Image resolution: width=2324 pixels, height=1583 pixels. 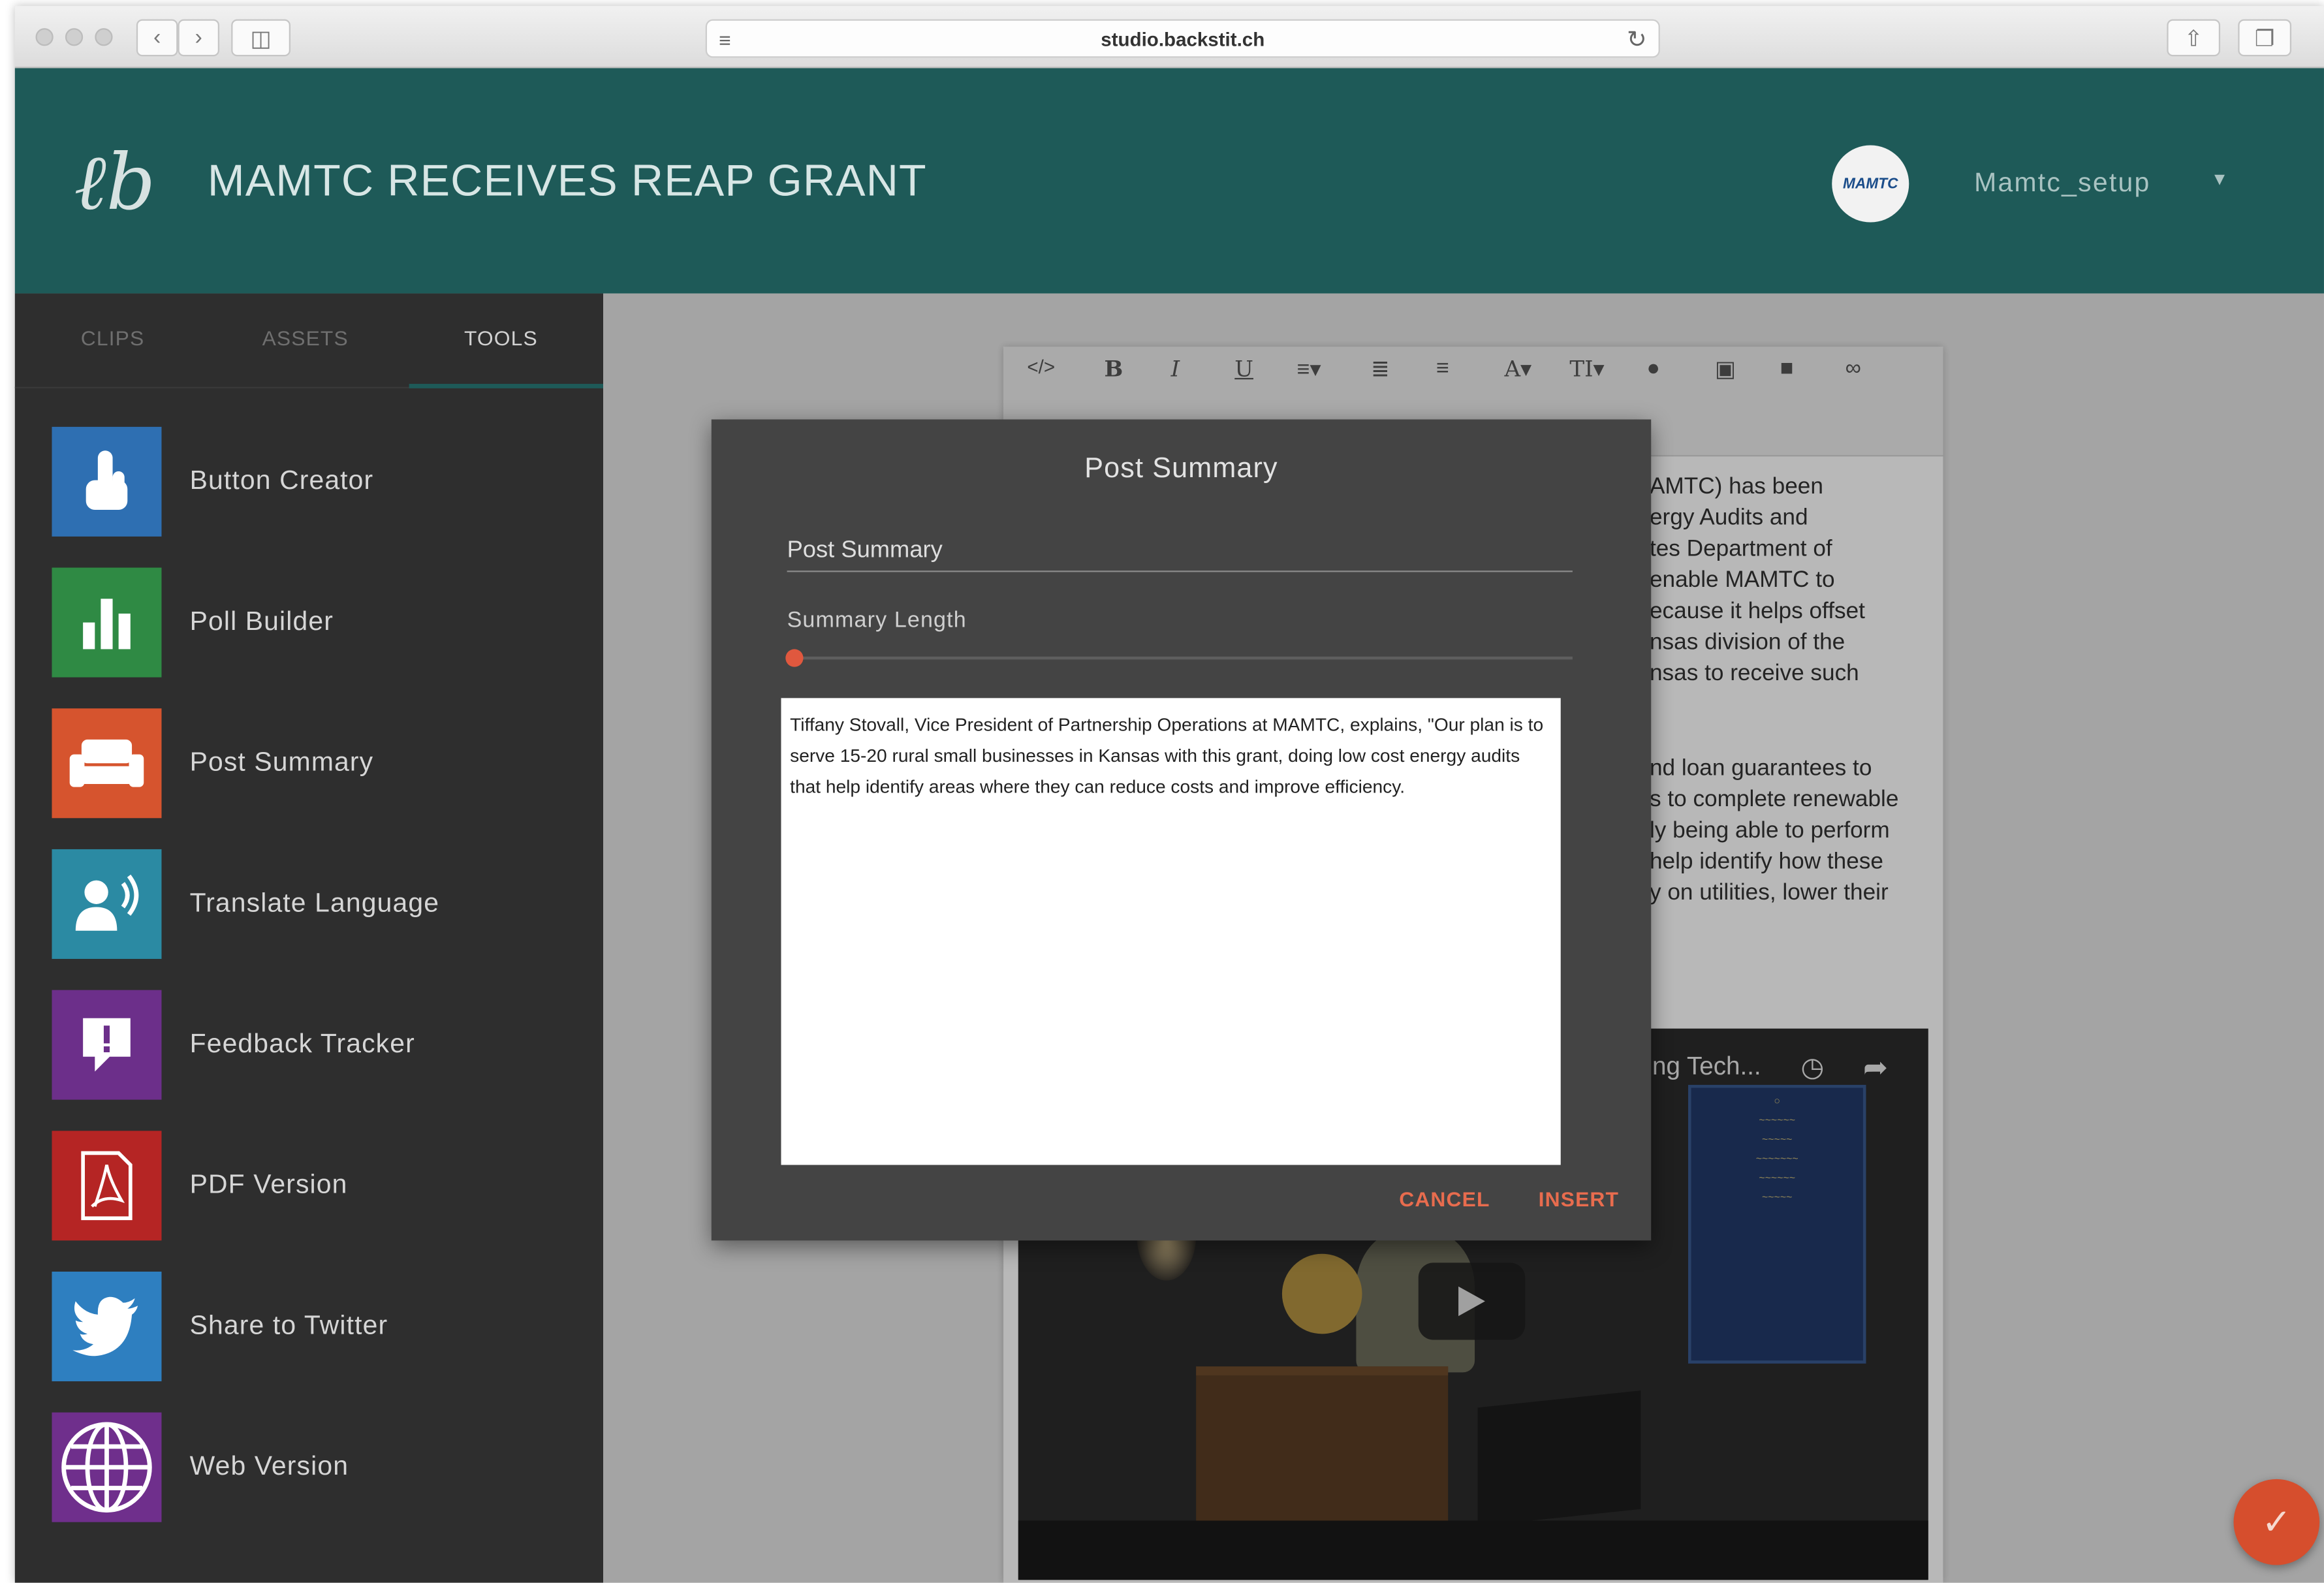 What do you see at coordinates (2276, 1522) in the screenshot?
I see `checkmark-icon: ✓` at bounding box center [2276, 1522].